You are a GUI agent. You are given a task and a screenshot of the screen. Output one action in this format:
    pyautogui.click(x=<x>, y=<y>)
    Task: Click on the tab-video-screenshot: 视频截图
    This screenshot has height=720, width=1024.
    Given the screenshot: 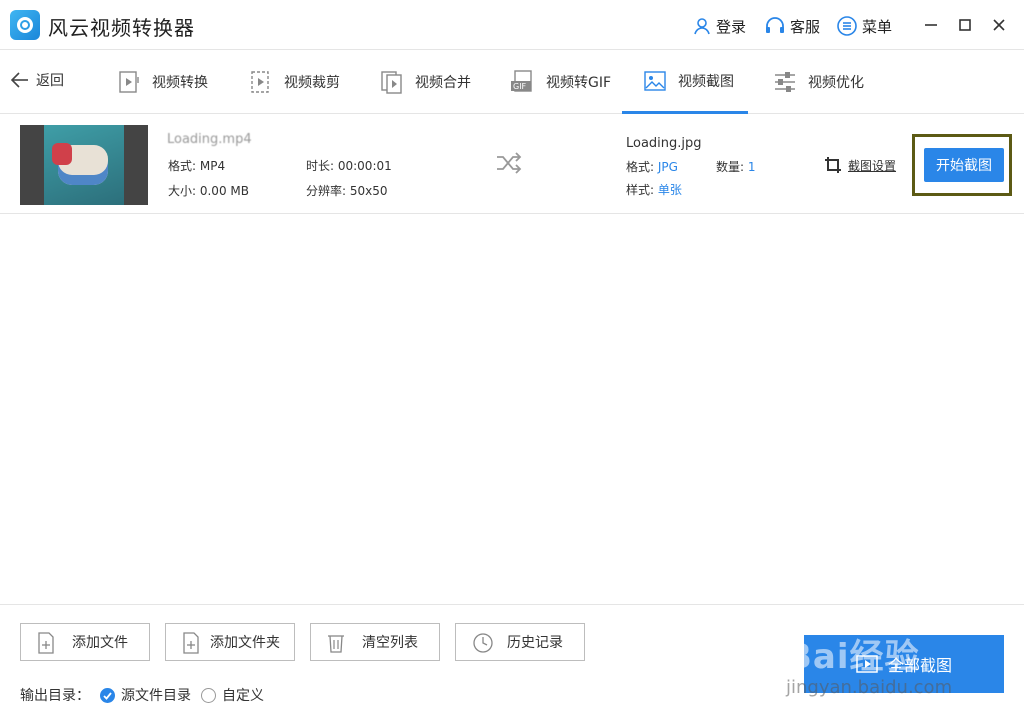 What is the action you would take?
    pyautogui.click(x=685, y=82)
    